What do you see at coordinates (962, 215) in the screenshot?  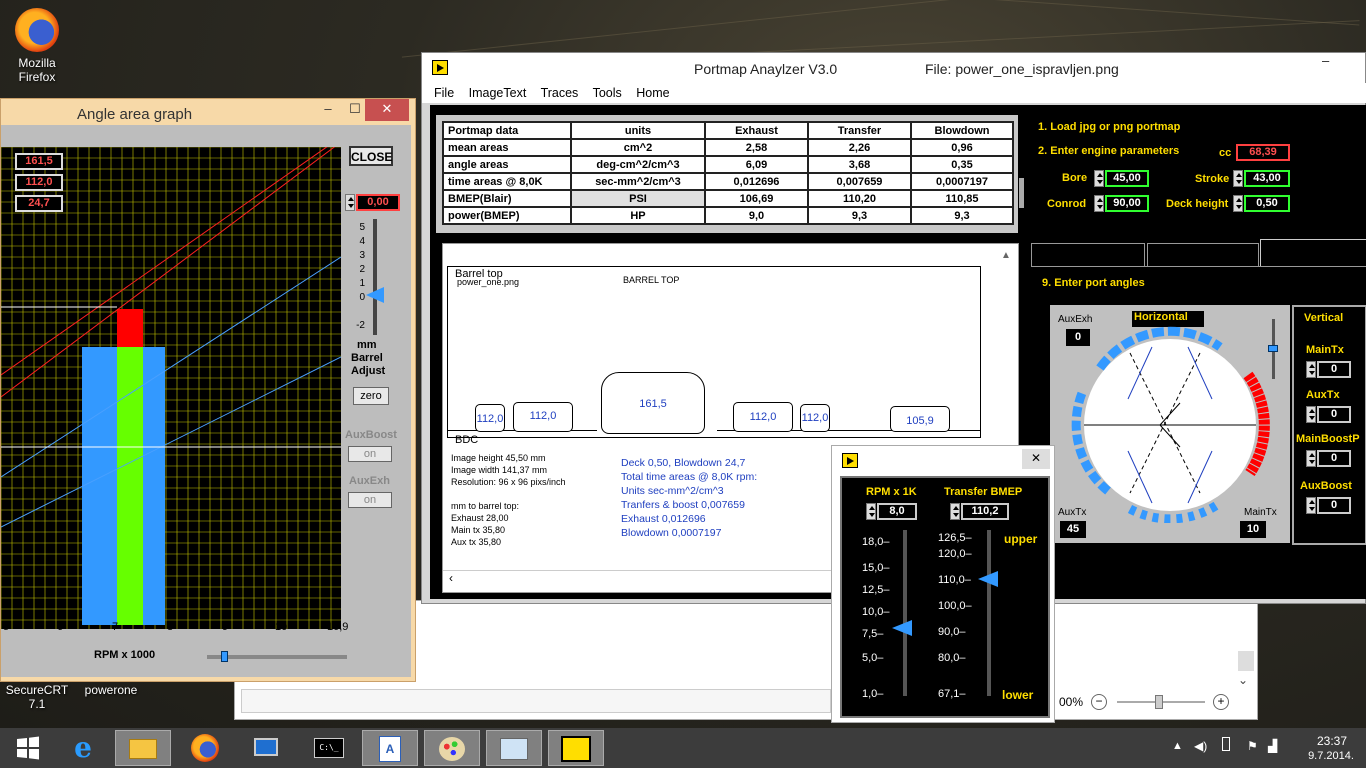 I see `table-cell: 9,3` at bounding box center [962, 215].